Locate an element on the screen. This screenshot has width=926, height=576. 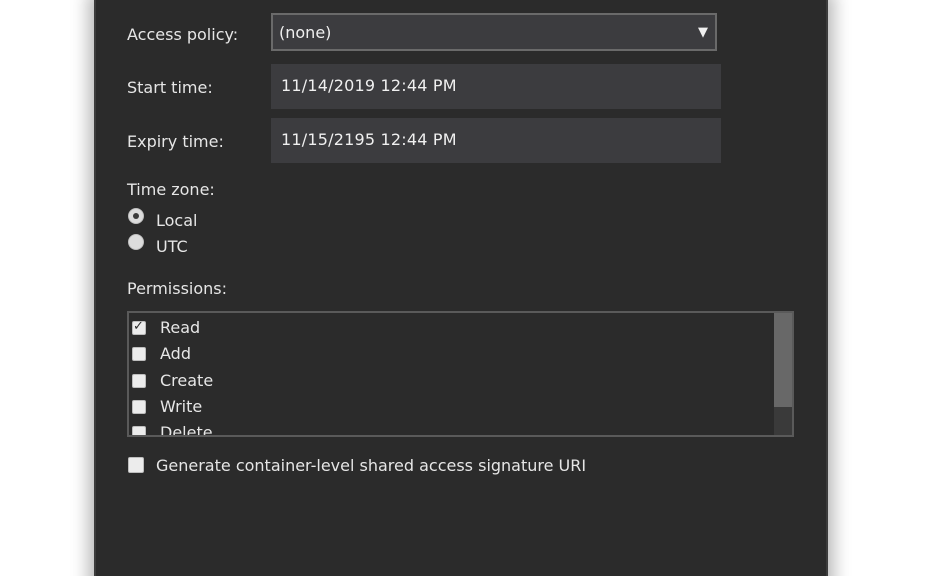
radio-utc is located at coordinates (136, 242).